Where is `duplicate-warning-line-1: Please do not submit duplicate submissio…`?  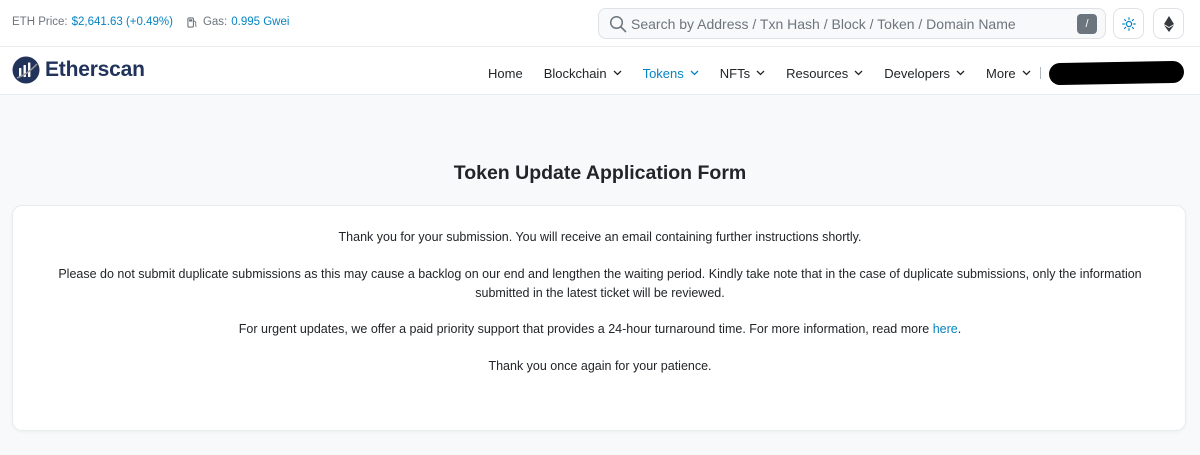
duplicate-warning-line-1: Please do not submit duplicate submissio… is located at coordinates (600, 274).